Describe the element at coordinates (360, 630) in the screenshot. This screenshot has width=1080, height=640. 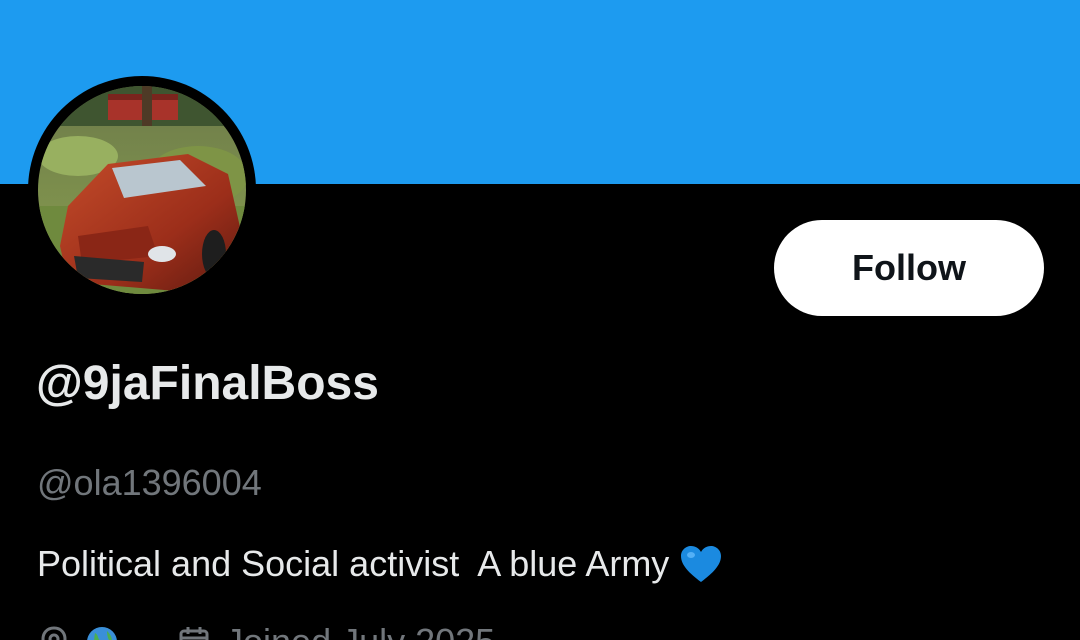
I see `joined-date: Joined July 2025` at that location.